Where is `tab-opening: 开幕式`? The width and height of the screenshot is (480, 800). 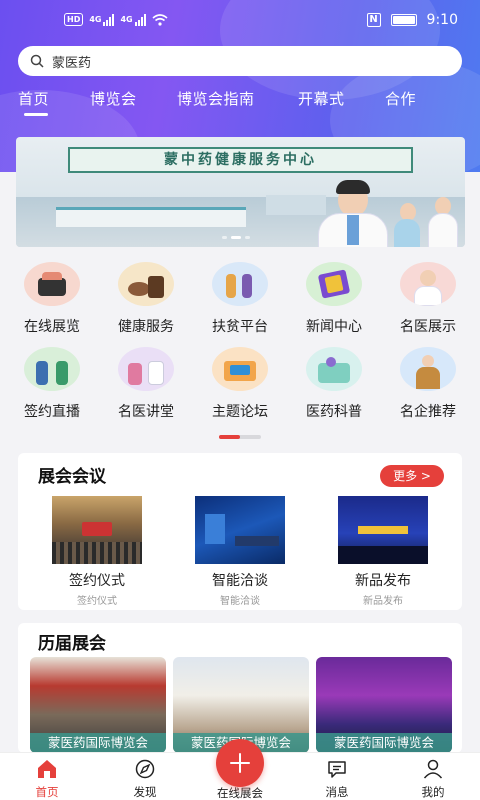 tab-opening: 开幕式 is located at coordinates (321, 98).